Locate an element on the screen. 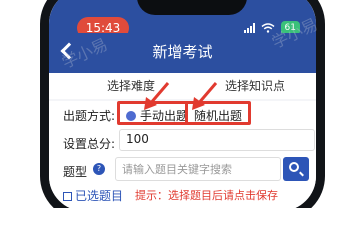 This screenshot has height=240, width=360. selected-questions-link: 已选题目 is located at coordinates (93, 195).